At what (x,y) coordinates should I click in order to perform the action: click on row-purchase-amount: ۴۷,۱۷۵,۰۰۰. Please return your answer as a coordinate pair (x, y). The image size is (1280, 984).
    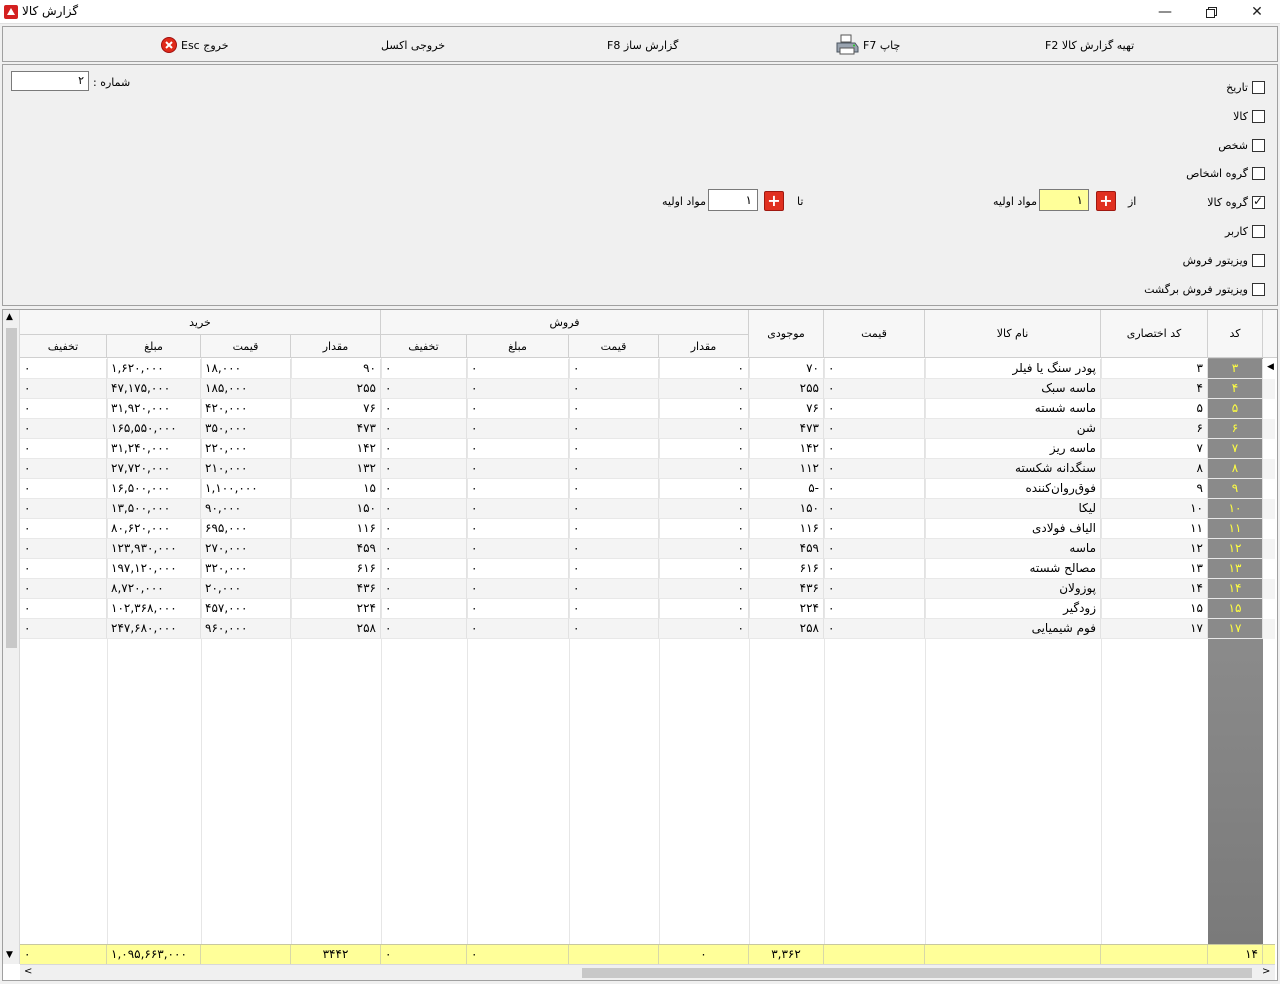
    Looking at the image, I should click on (154, 389).